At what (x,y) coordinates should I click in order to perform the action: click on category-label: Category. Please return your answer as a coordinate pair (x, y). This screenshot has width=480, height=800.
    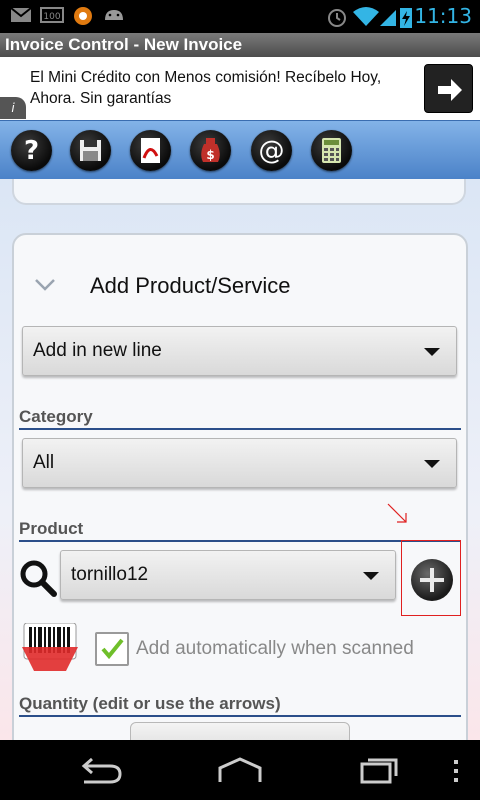
    Looking at the image, I should click on (56, 416).